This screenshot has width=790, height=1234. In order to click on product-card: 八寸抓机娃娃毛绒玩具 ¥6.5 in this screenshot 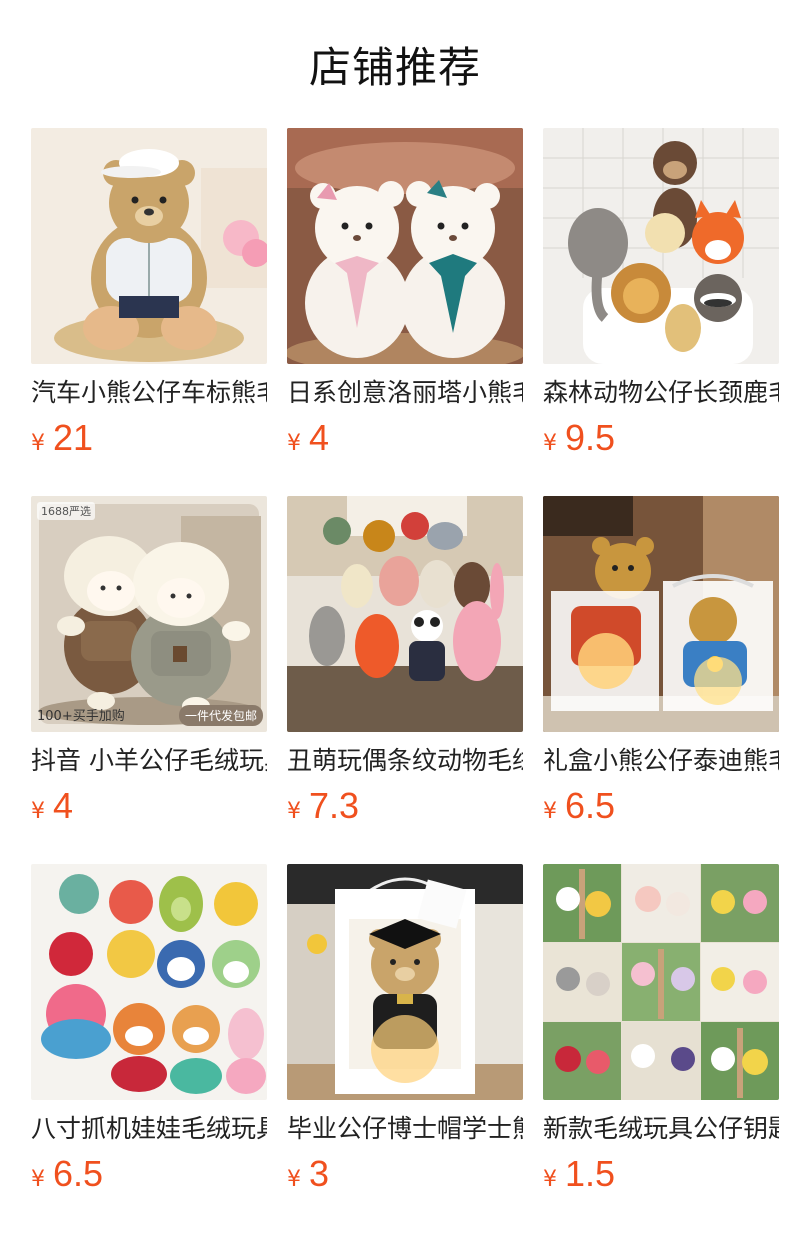, I will do `click(149, 1029)`.